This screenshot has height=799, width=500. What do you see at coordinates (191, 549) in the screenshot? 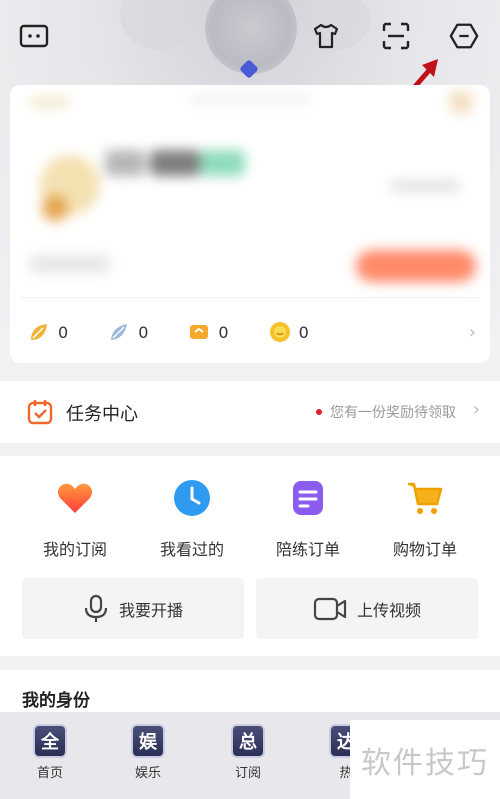
I see `shortcut-label: 我看过的` at bounding box center [191, 549].